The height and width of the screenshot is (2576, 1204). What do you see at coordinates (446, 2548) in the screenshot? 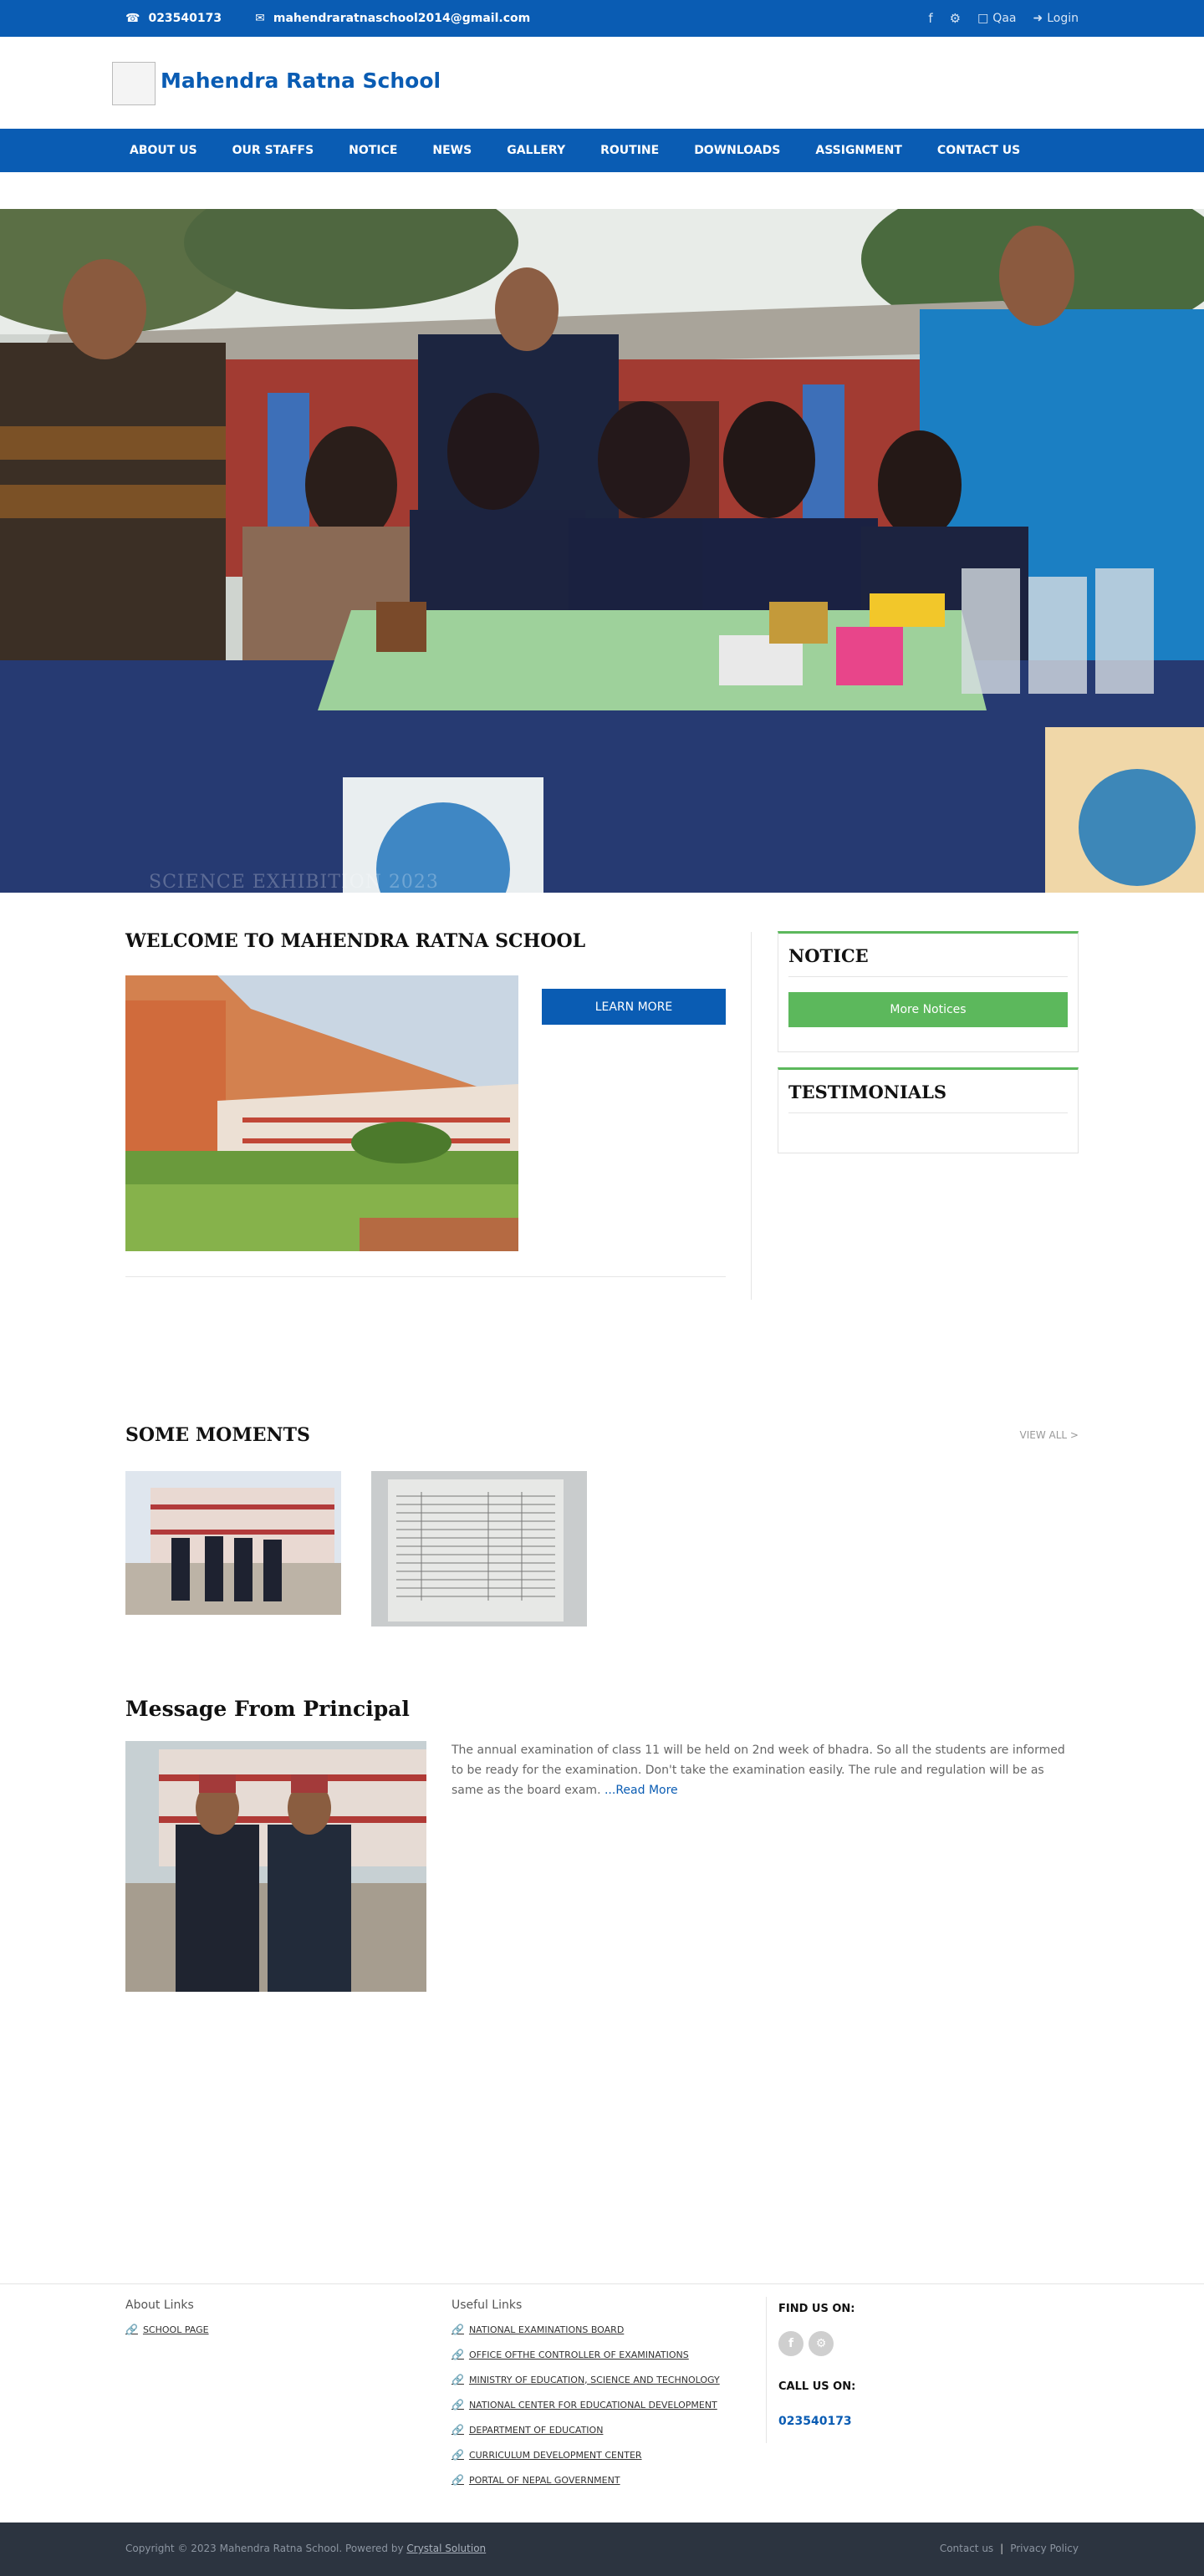
I see `powered-by-link: Crystal Solution` at bounding box center [446, 2548].